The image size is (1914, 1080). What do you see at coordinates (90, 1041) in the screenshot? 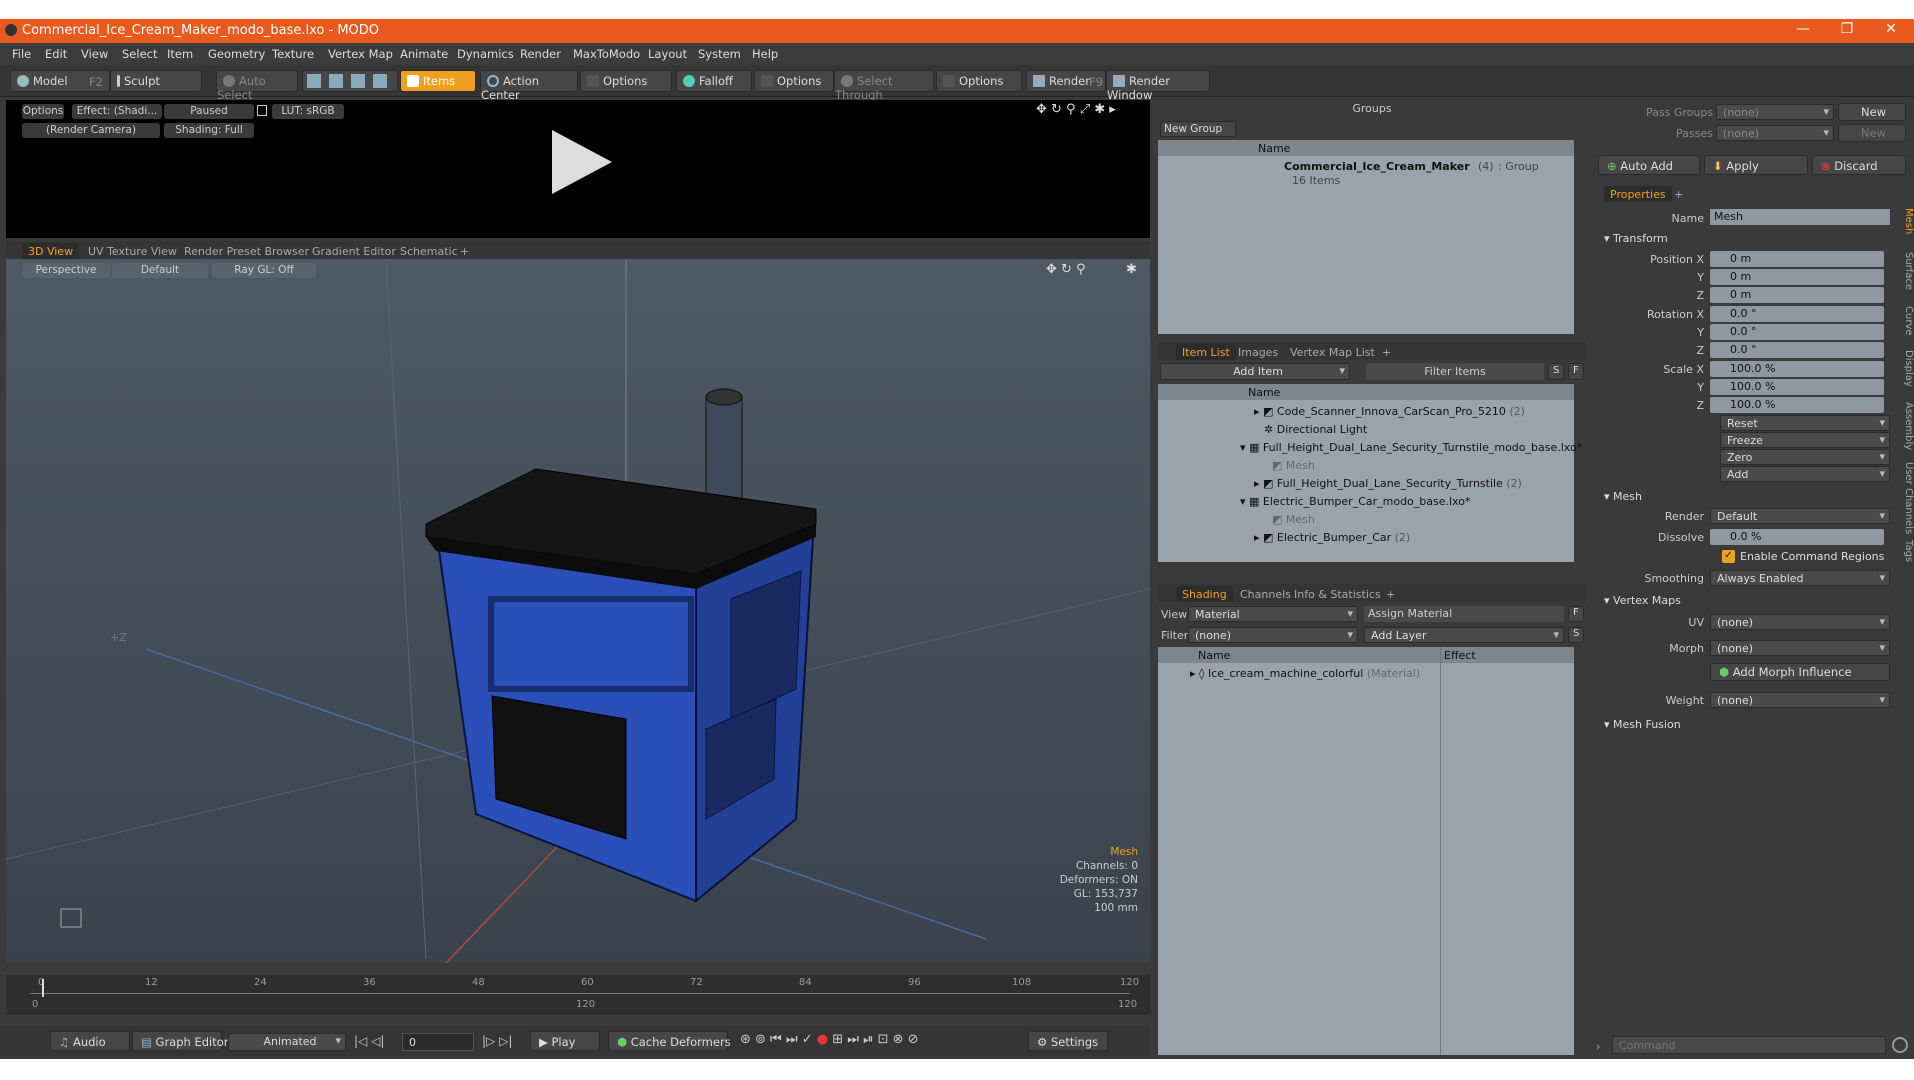
I see `audio-button: ♫ Audio` at bounding box center [90, 1041].